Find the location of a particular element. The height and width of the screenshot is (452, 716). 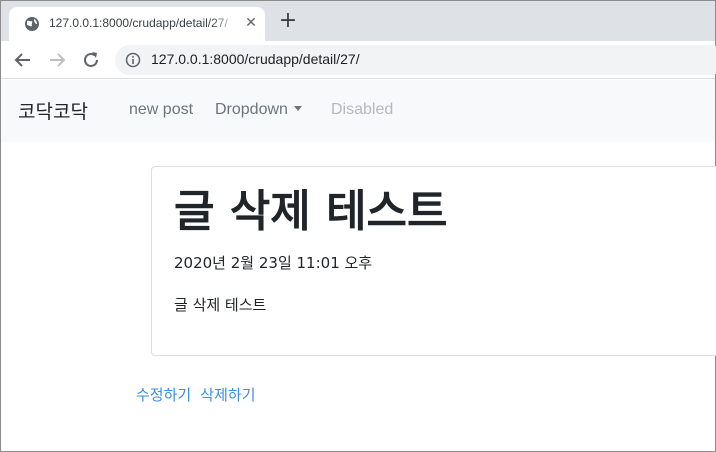

post-date: 2020년 2월 23일 11:01 오후 is located at coordinates (273, 263).